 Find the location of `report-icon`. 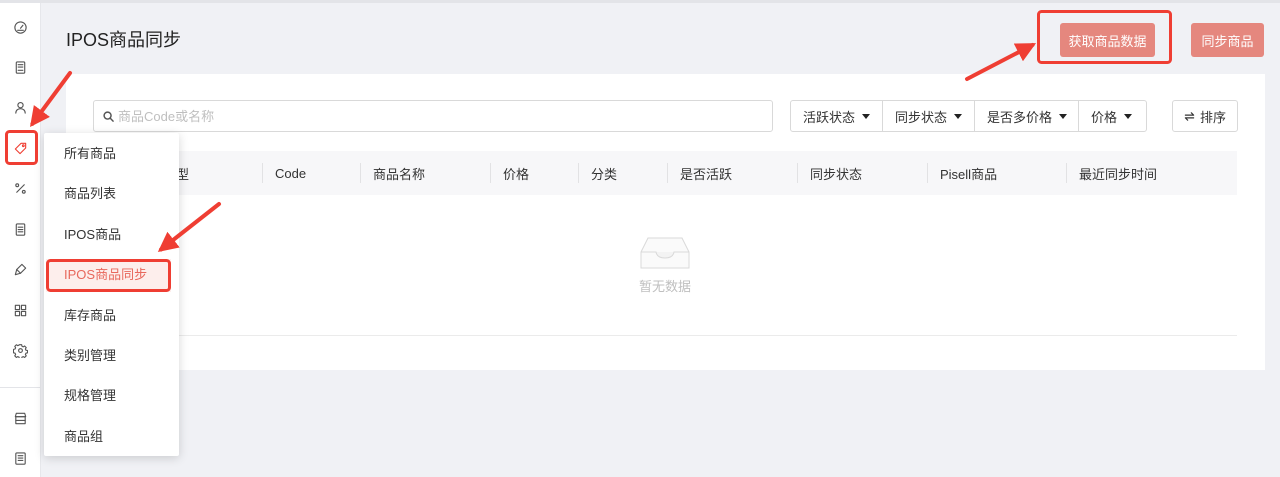

report-icon is located at coordinates (20, 229).